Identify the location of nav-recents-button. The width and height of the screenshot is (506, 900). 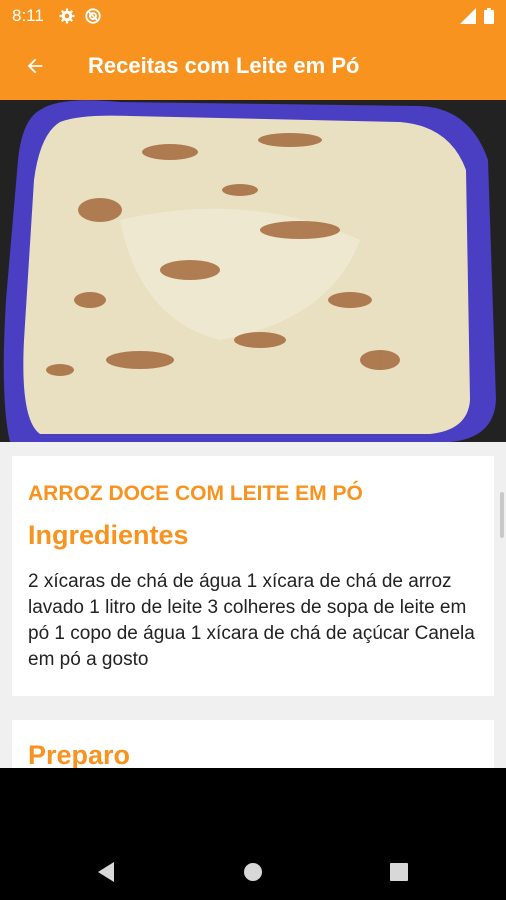
(399, 872).